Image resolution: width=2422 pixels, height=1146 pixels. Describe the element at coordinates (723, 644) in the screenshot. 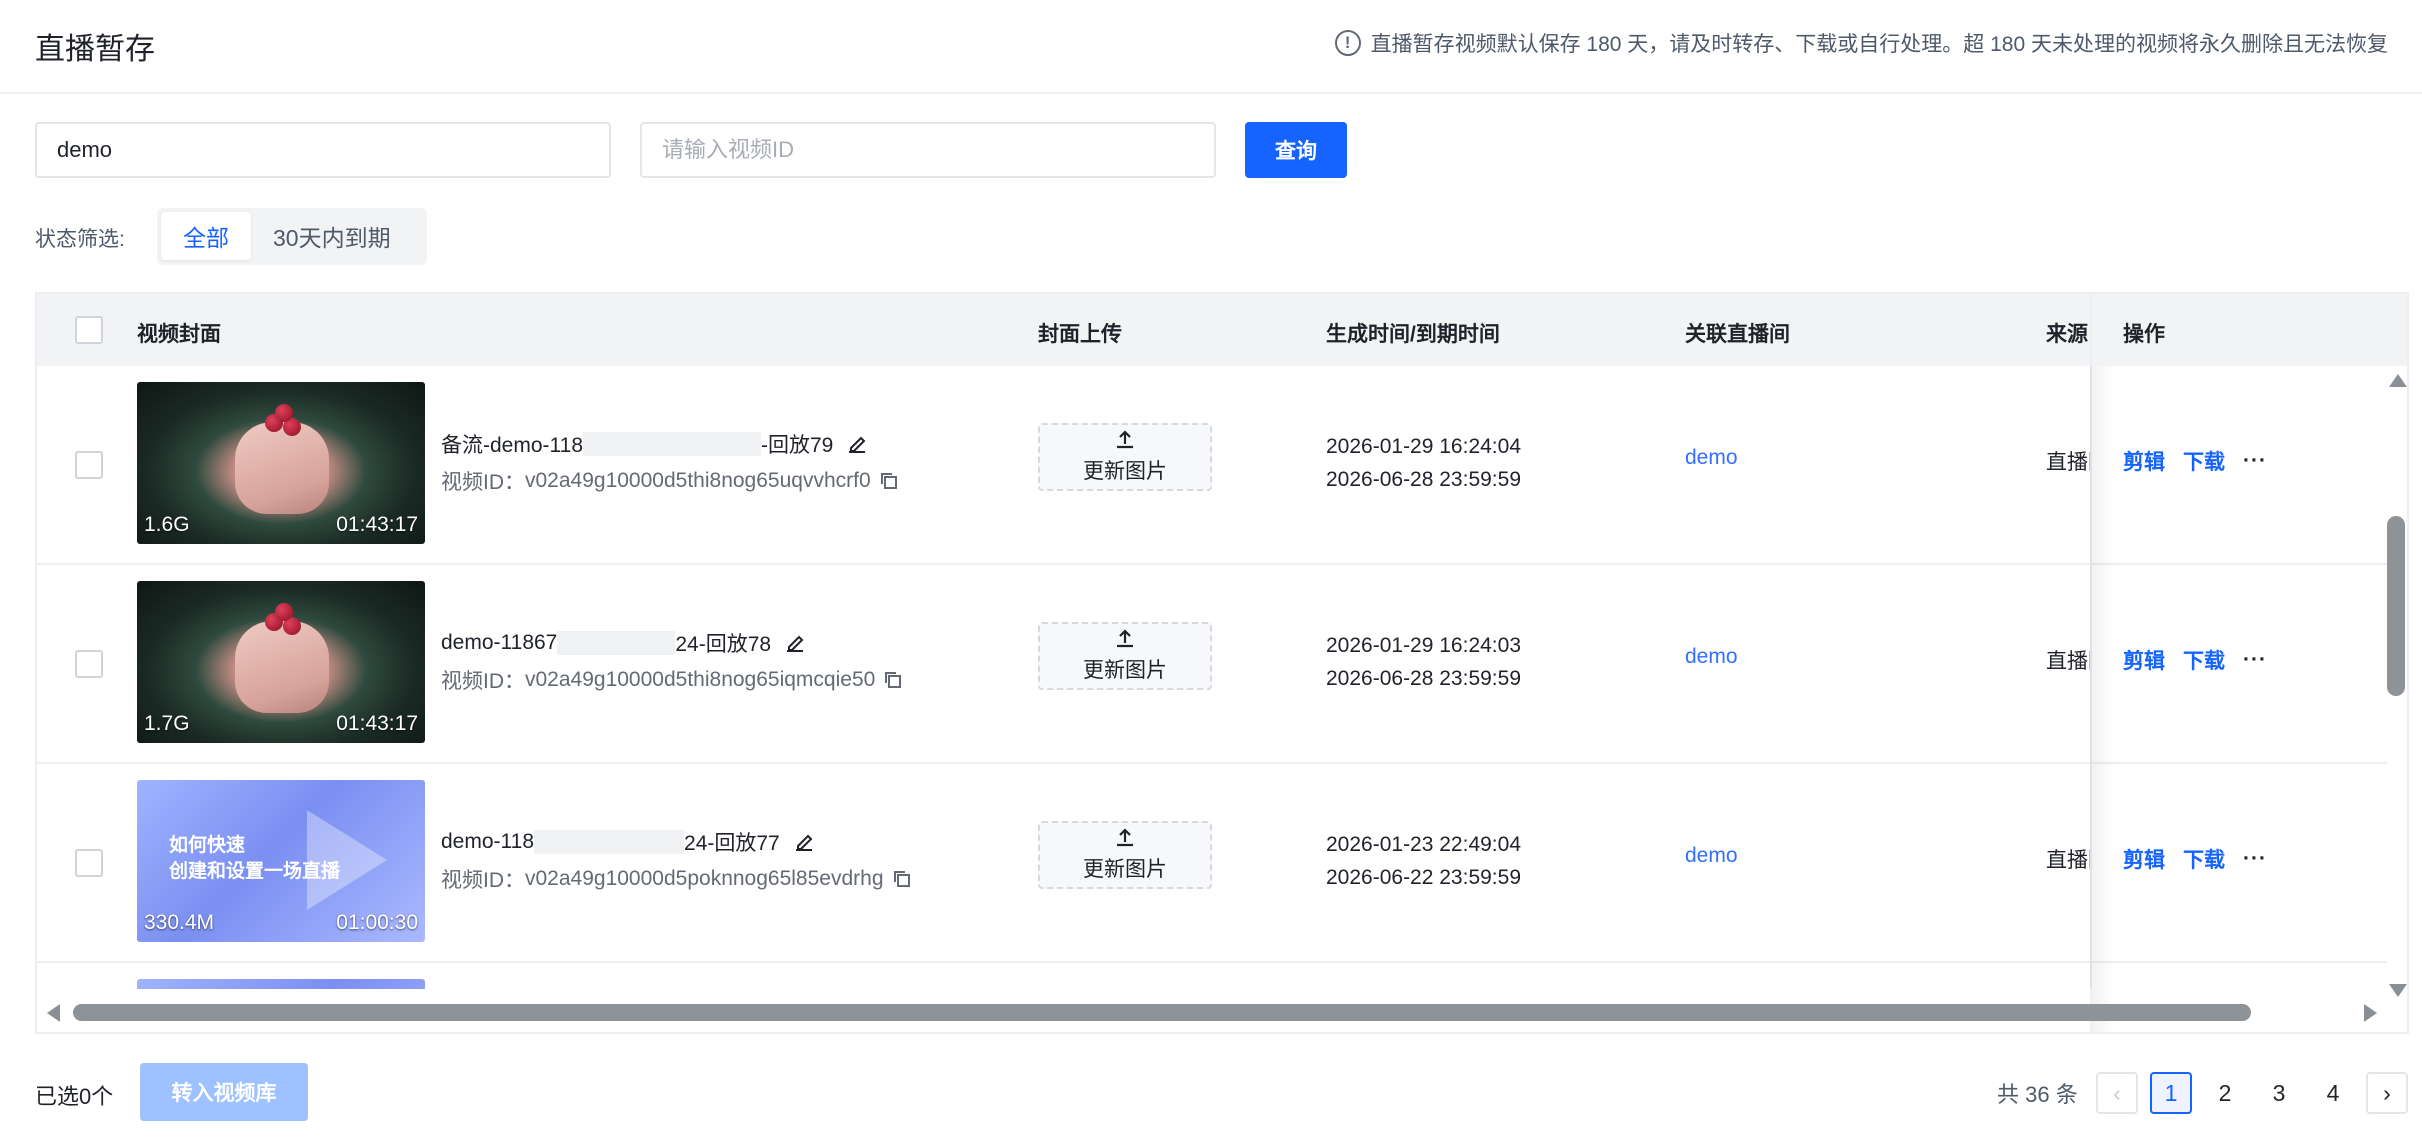

I see `video-title-suffix: 24-回放78` at that location.